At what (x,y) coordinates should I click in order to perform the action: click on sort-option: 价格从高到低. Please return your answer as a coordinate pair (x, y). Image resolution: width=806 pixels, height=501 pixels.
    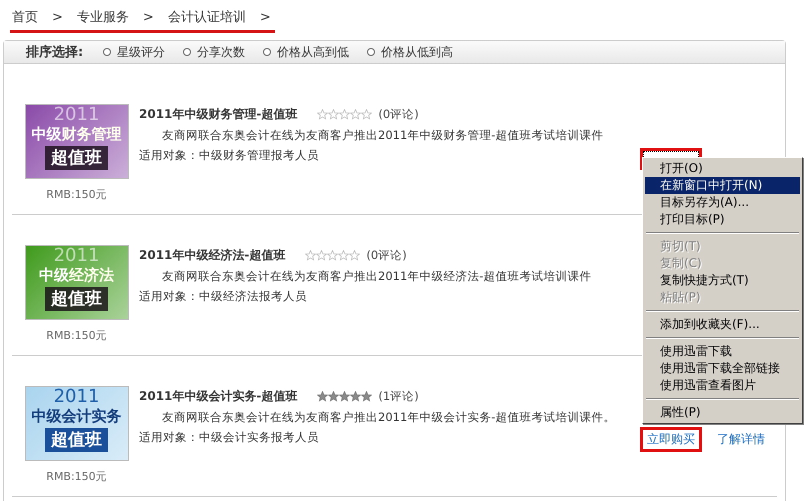
    Looking at the image, I should click on (306, 52).